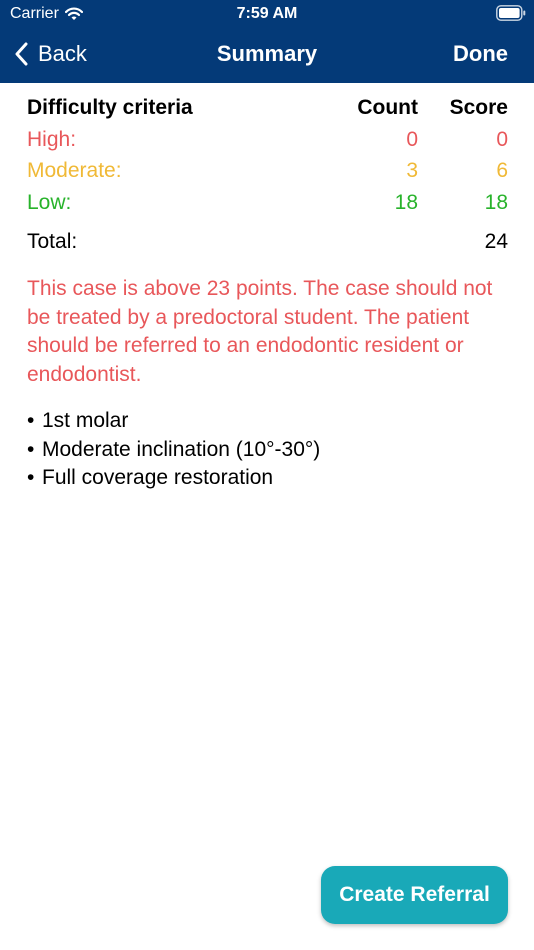  I want to click on row-high: High: 0 0, so click(267, 140).